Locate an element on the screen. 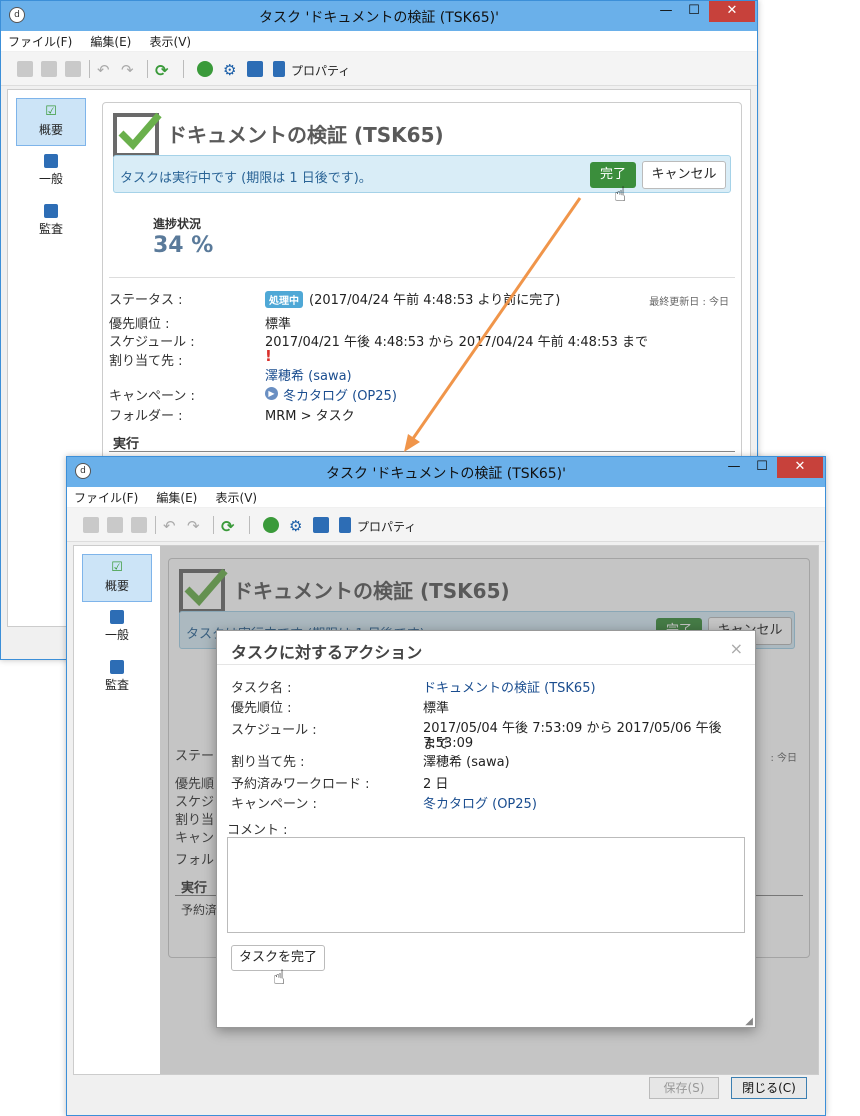 This screenshot has height=1116, width=860. comment-label: コメント : is located at coordinates (257, 830).